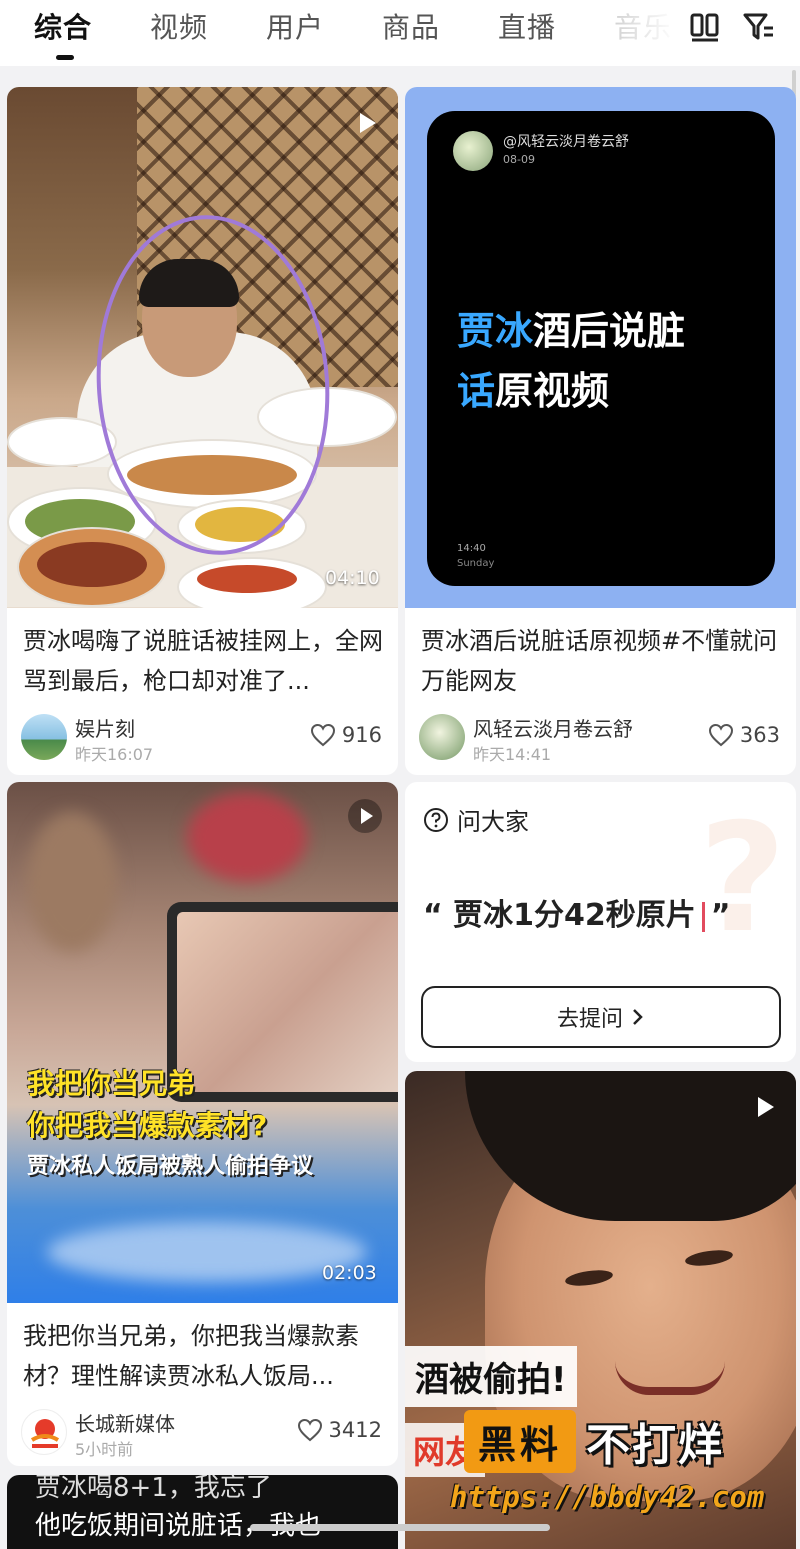  I want to click on post-handle: @风轻云淡月卷云舒, so click(566, 142).